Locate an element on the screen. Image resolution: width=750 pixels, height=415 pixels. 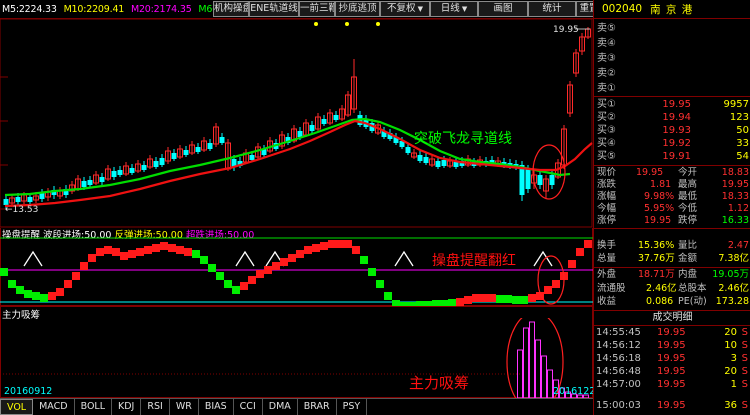
toolbar-button-jigou: 机构操盘 is located at coordinates (231, 9).